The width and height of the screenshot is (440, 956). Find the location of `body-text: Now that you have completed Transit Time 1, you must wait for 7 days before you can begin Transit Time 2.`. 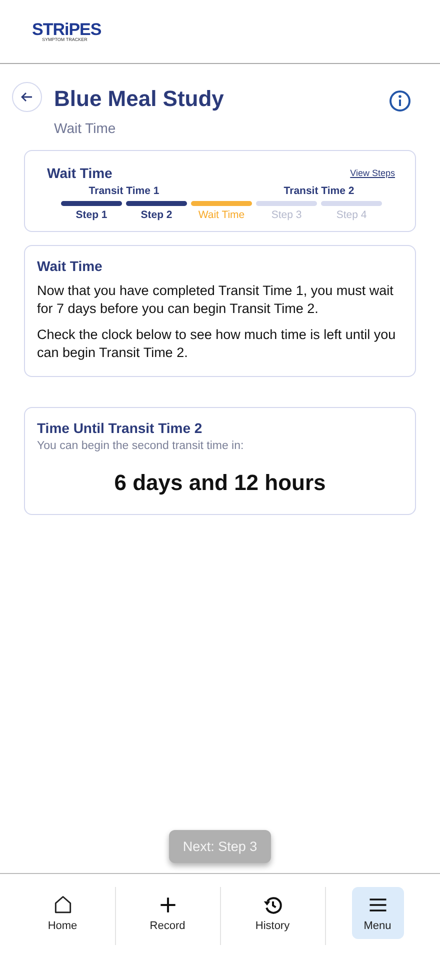

body-text: Now that you have completed Transit Time 1, you must wait for 7 days before you can begin Transit Time 2. is located at coordinates (215, 300).